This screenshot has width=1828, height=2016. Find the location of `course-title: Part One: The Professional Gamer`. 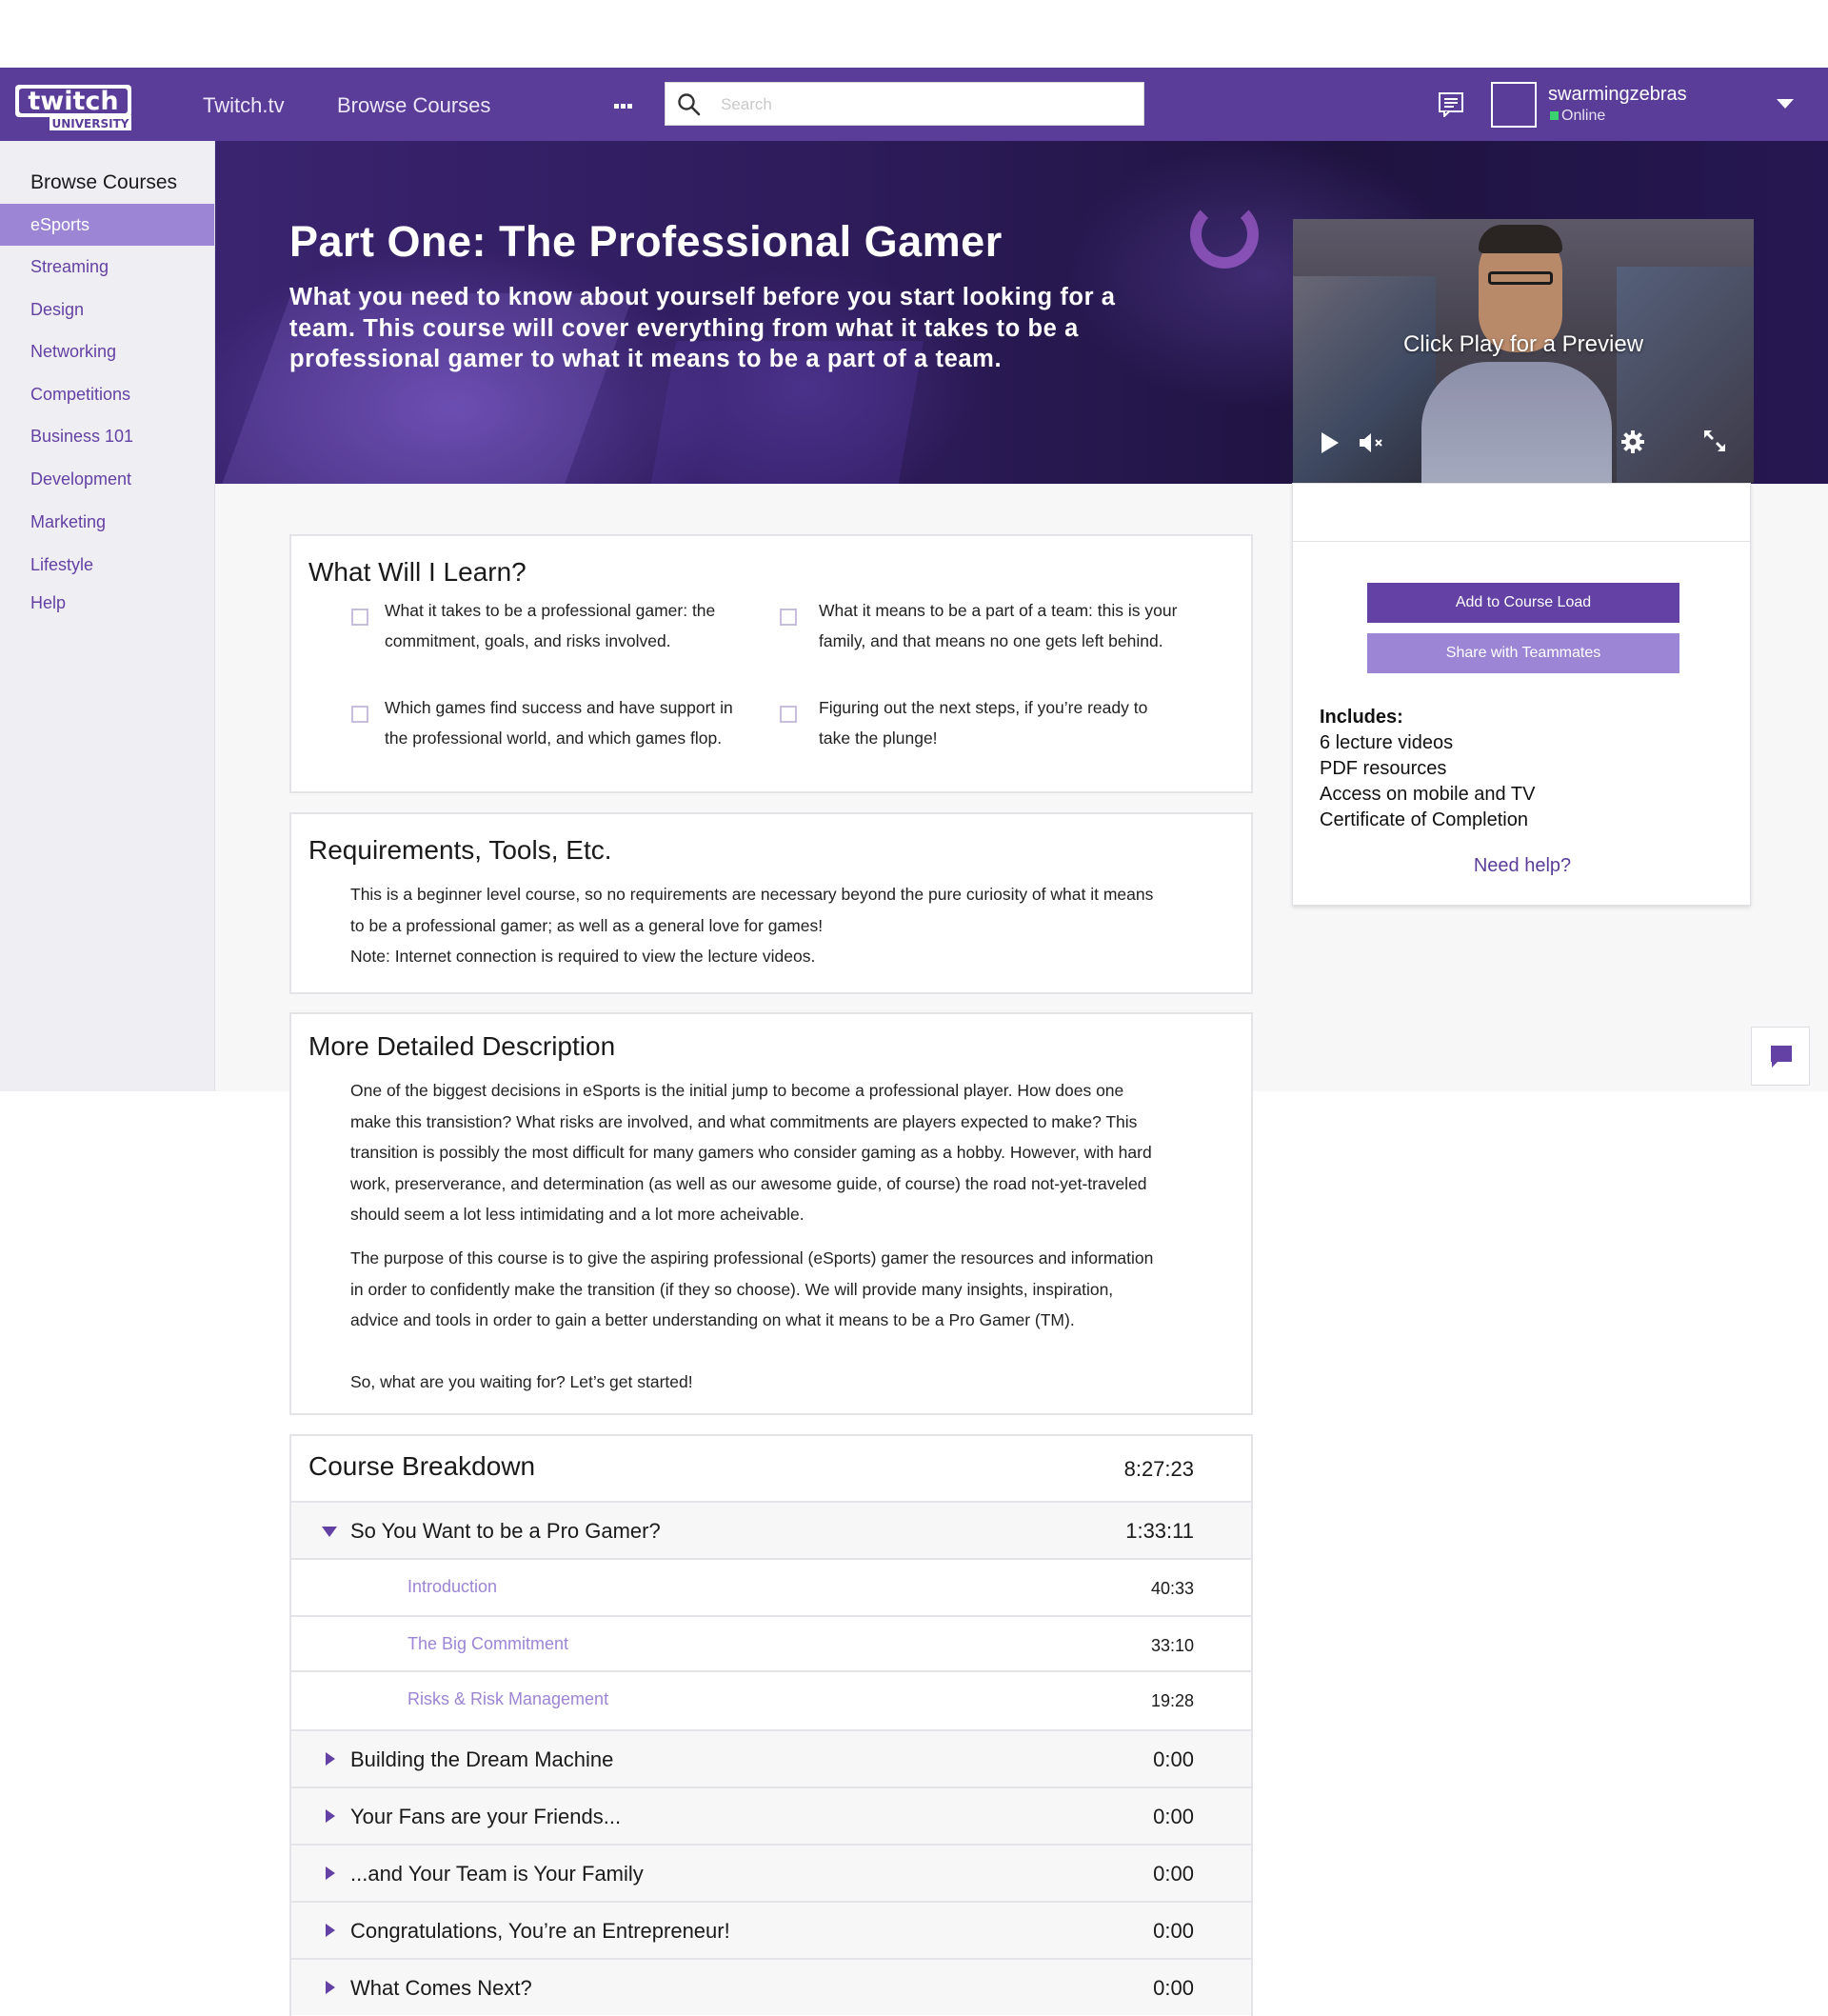

course-title: Part One: The Professional Gamer is located at coordinates (646, 241).